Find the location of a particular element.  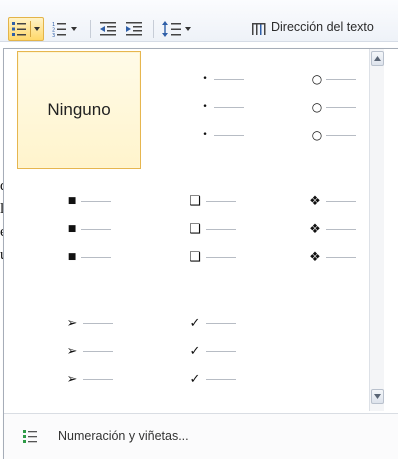

align-text-button-partial is located at coordinates (322, 39).